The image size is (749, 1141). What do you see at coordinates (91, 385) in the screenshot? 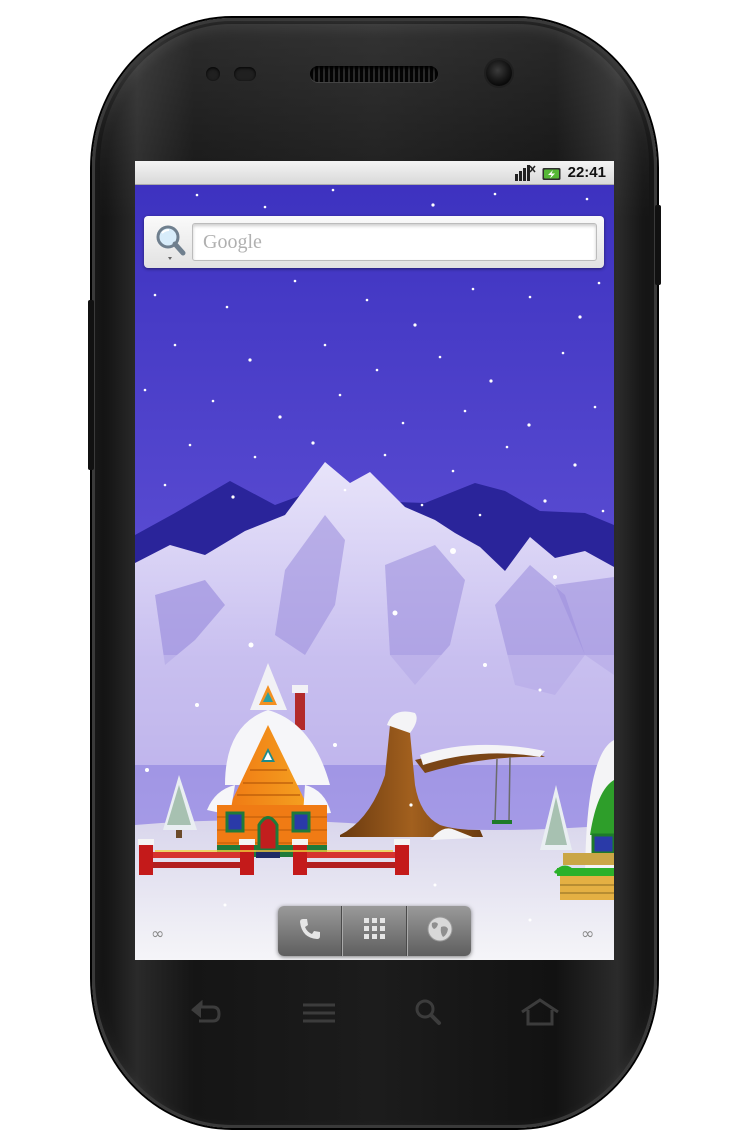
I see `volume-button` at bounding box center [91, 385].